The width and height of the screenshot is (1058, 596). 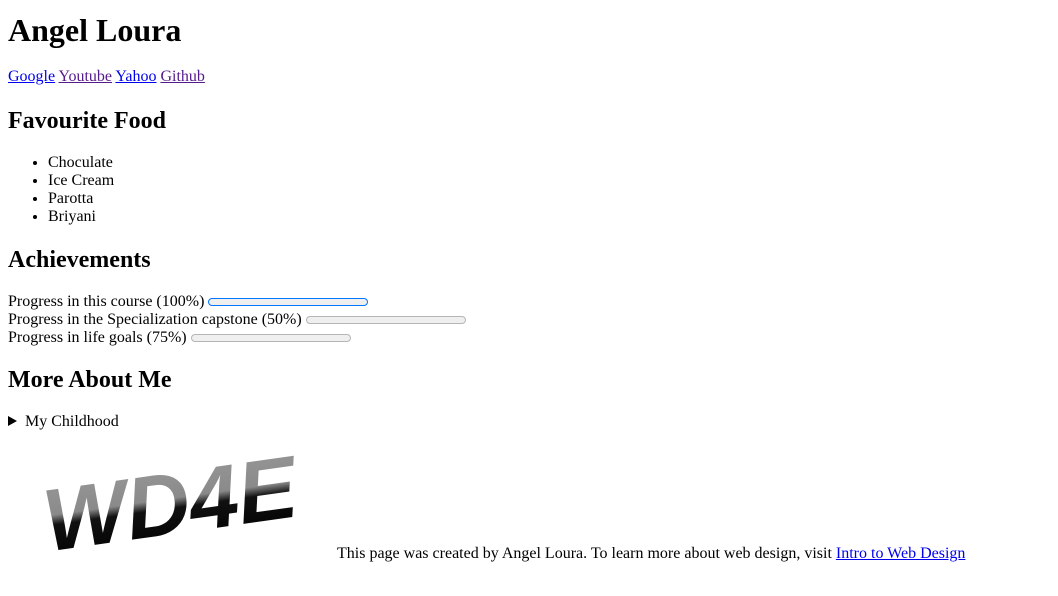 What do you see at coordinates (81, 217) in the screenshot?
I see `list-item: Briyani` at bounding box center [81, 217].